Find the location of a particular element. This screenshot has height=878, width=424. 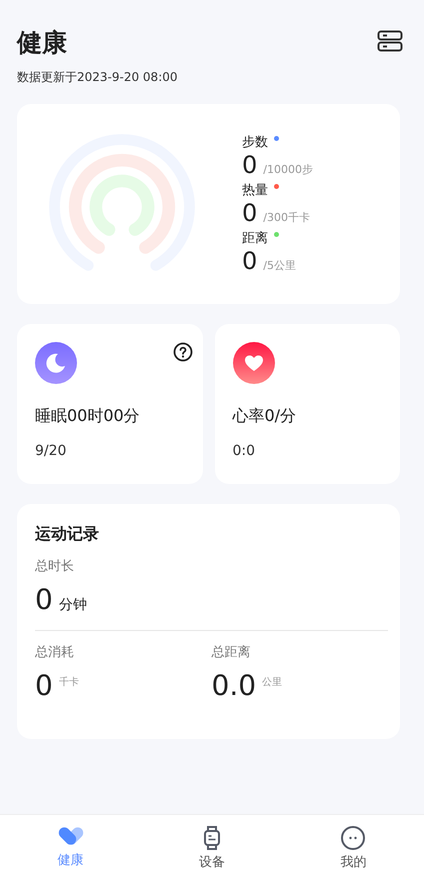

metric-label: 热量 is located at coordinates (255, 190).